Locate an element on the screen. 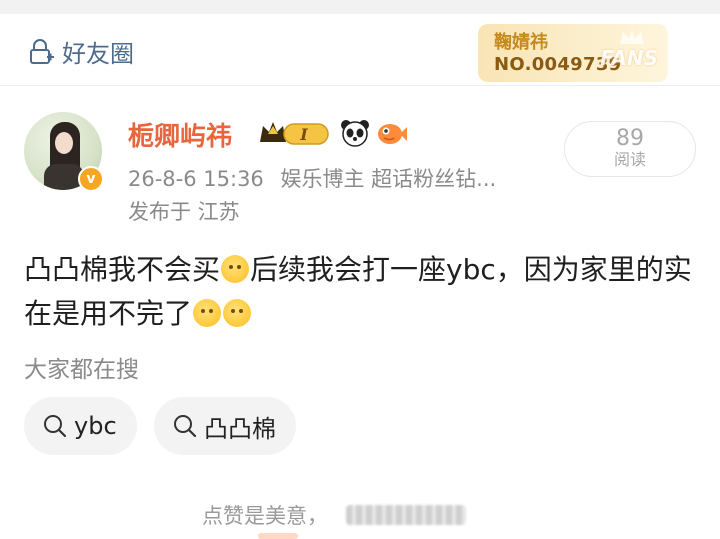 The height and width of the screenshot is (539, 720). post-location: 发布于 江苏 is located at coordinates (184, 212).